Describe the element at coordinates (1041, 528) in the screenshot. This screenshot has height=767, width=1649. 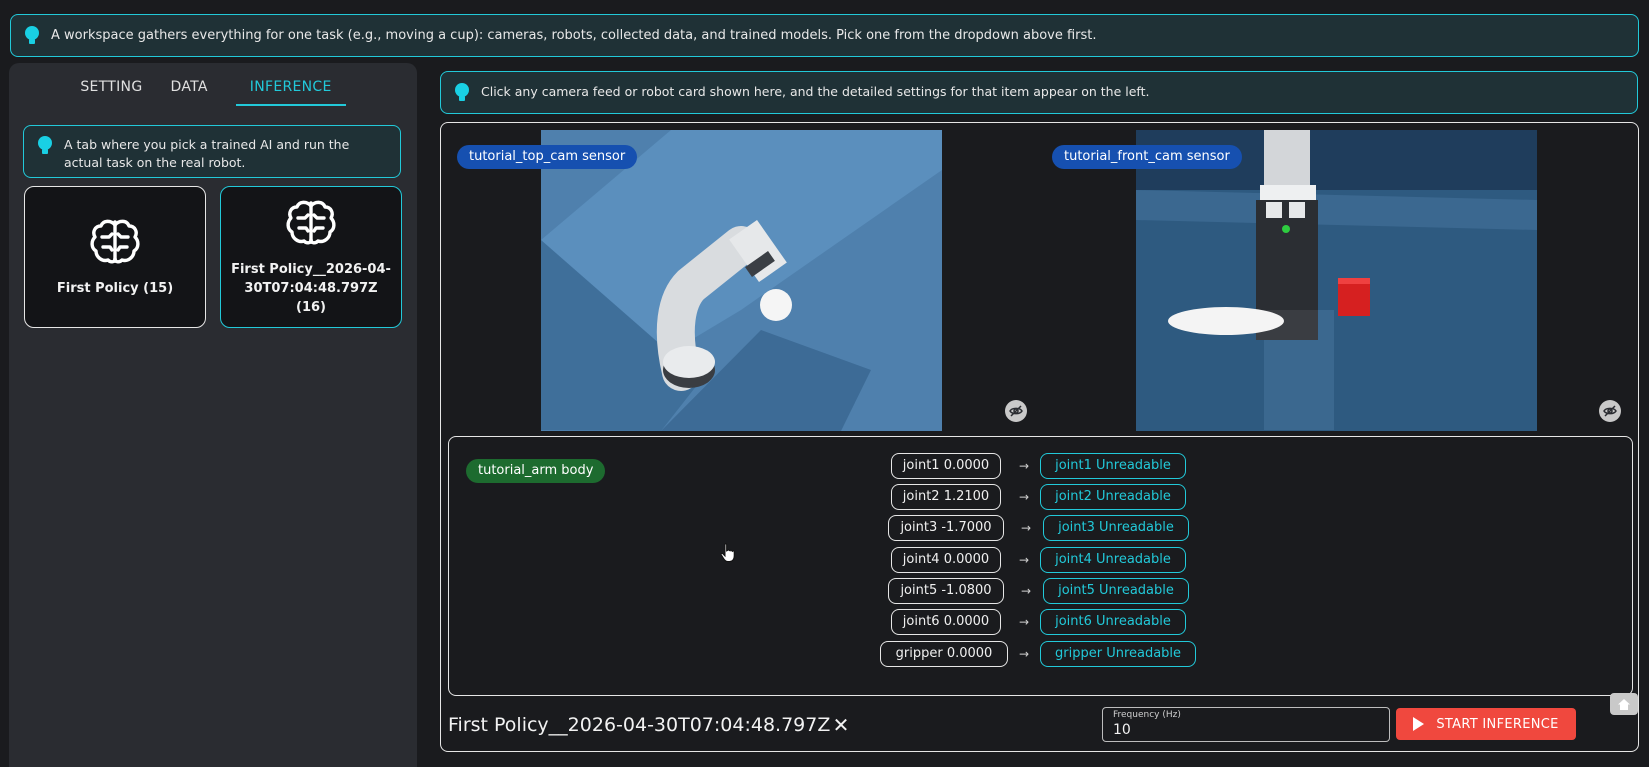
I see `joint-row: joint3 -1.7000 → joint3 Unreadable` at that location.